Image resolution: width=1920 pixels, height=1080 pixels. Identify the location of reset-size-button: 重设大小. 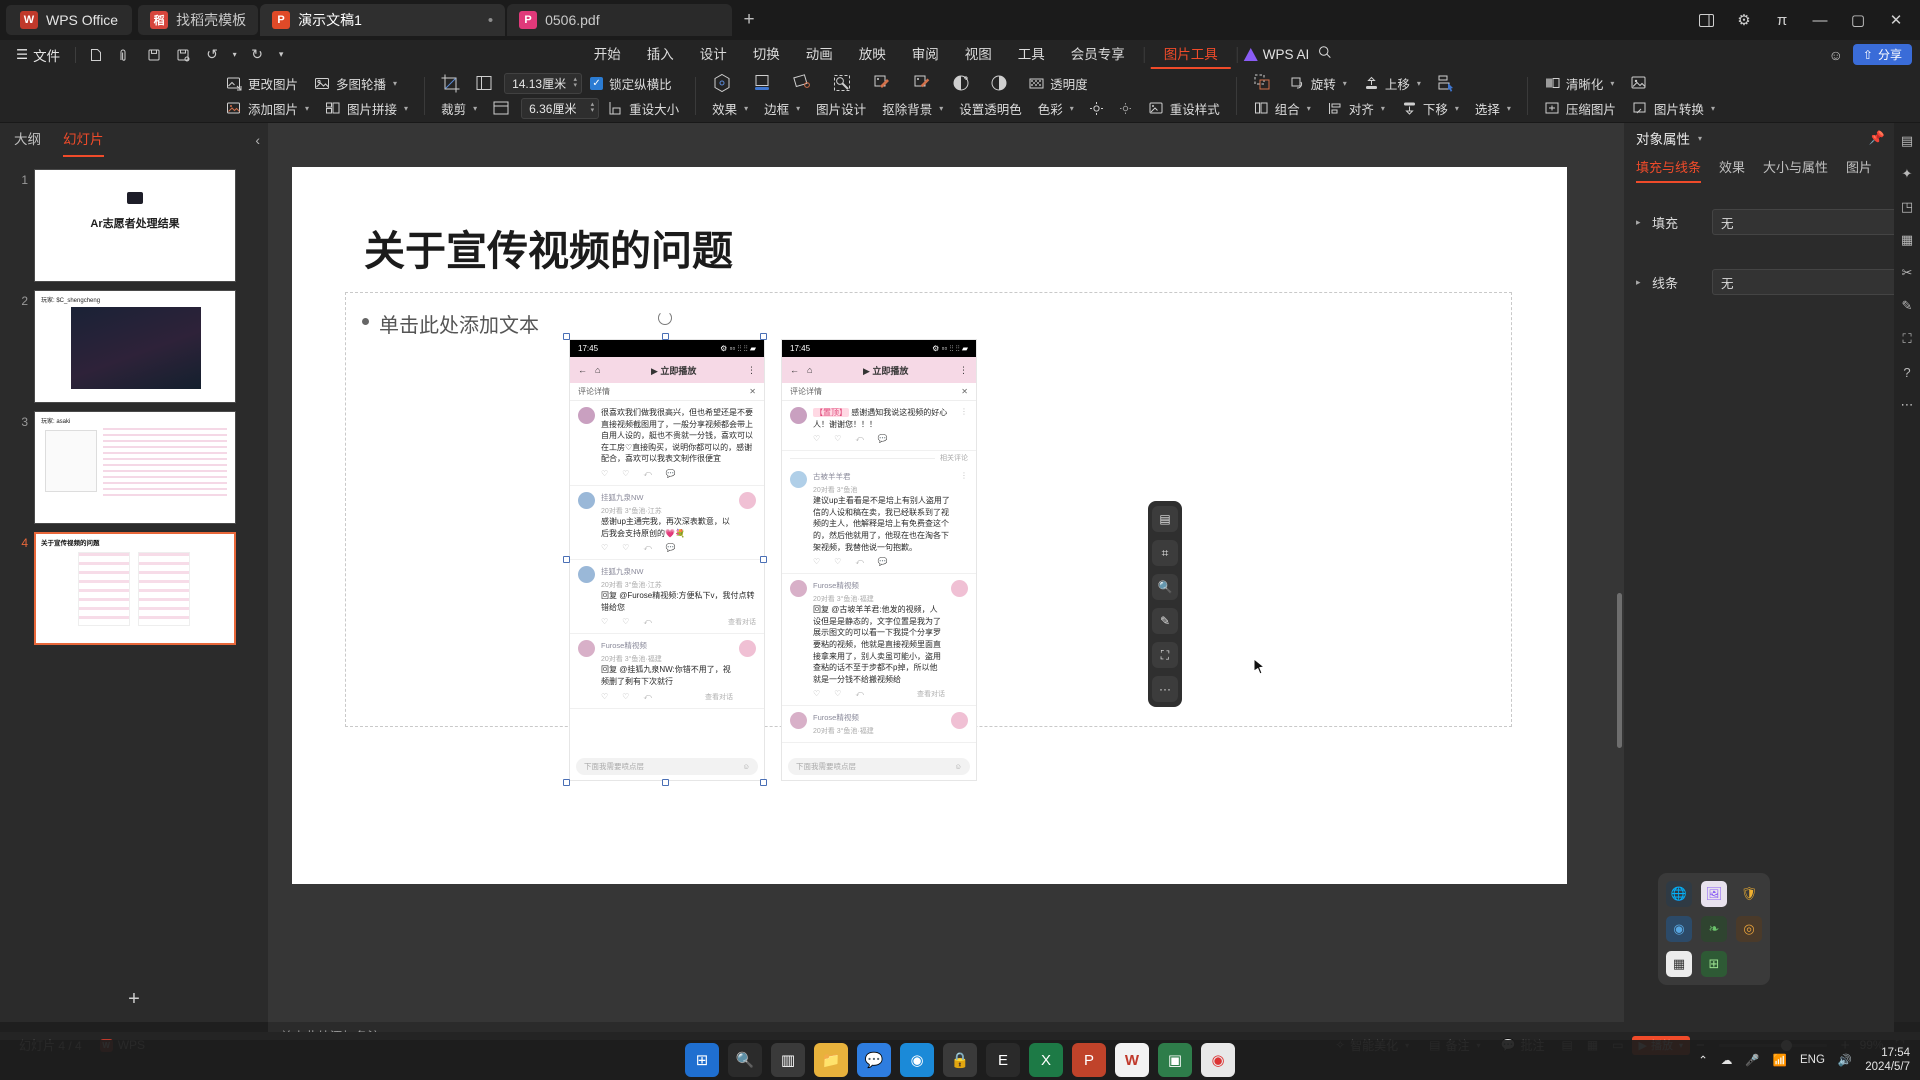
(643, 108).